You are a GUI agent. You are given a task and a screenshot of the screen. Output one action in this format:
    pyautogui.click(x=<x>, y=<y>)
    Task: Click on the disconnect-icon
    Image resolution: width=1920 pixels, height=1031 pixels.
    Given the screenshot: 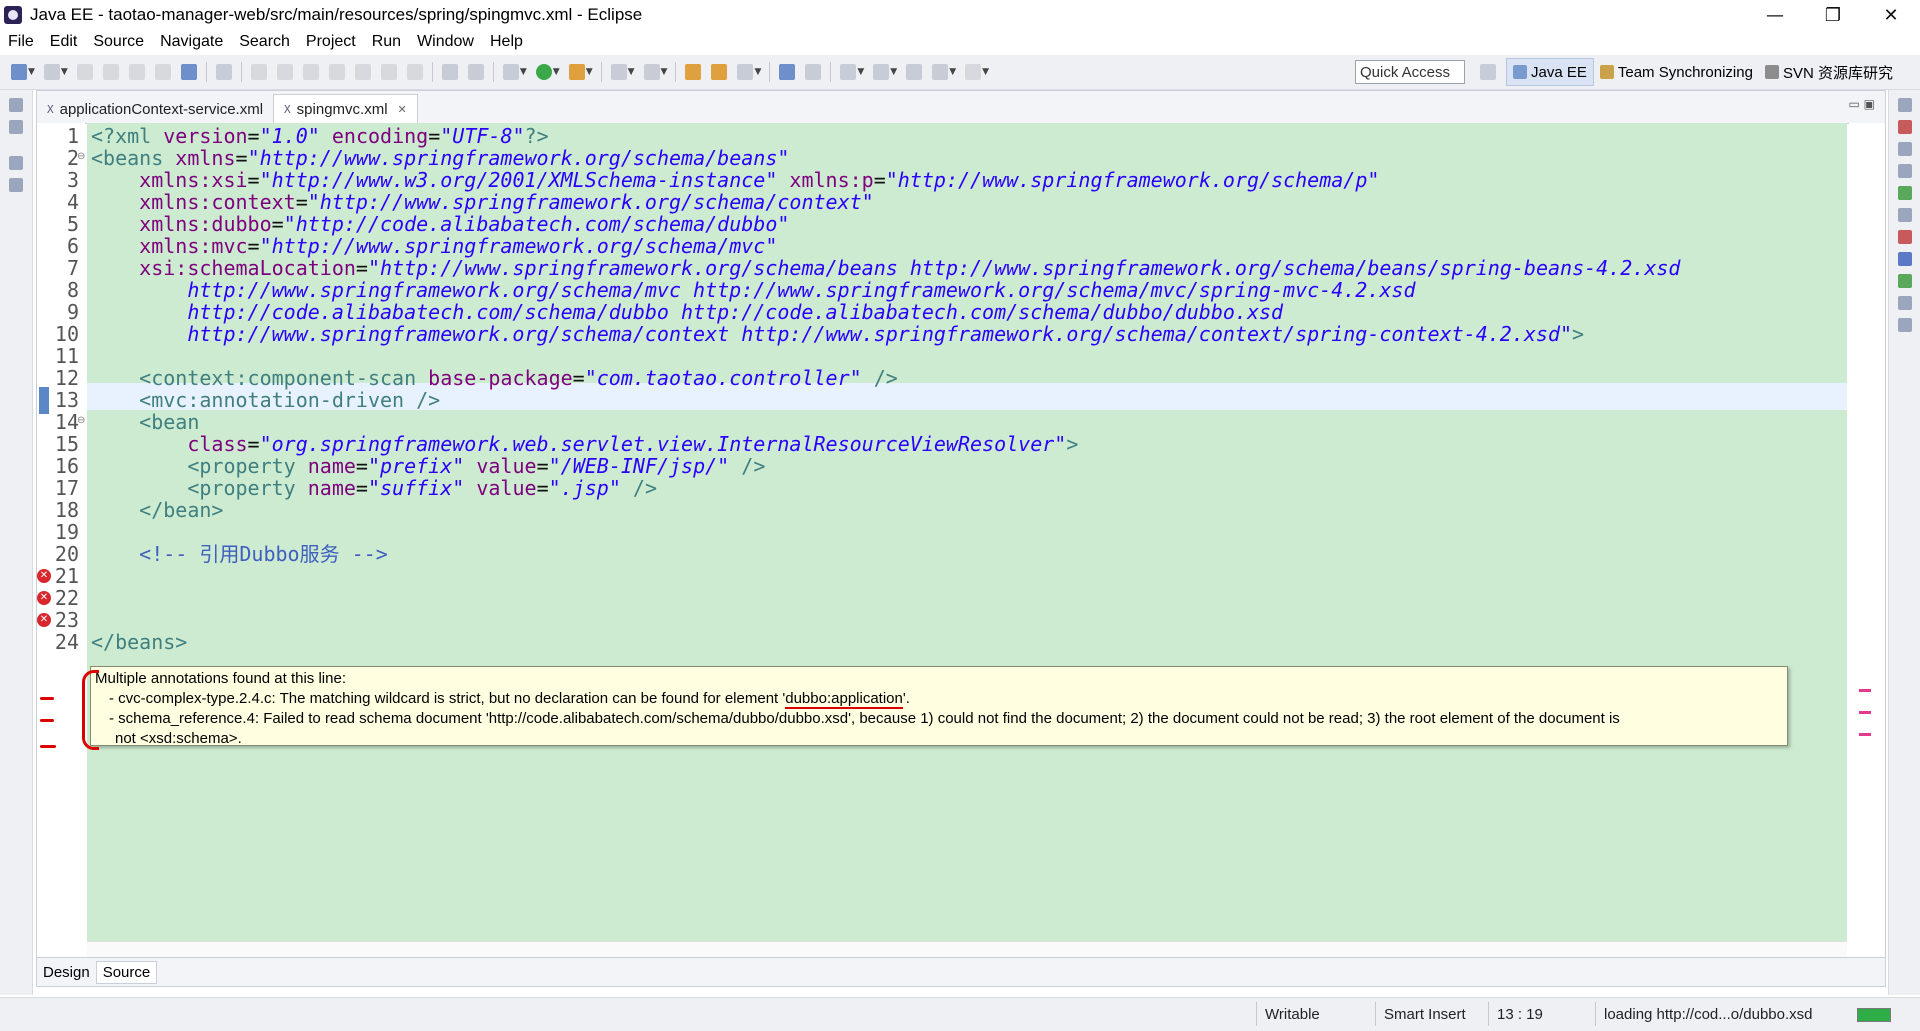 What is the action you would take?
    pyautogui.click(x=336, y=72)
    